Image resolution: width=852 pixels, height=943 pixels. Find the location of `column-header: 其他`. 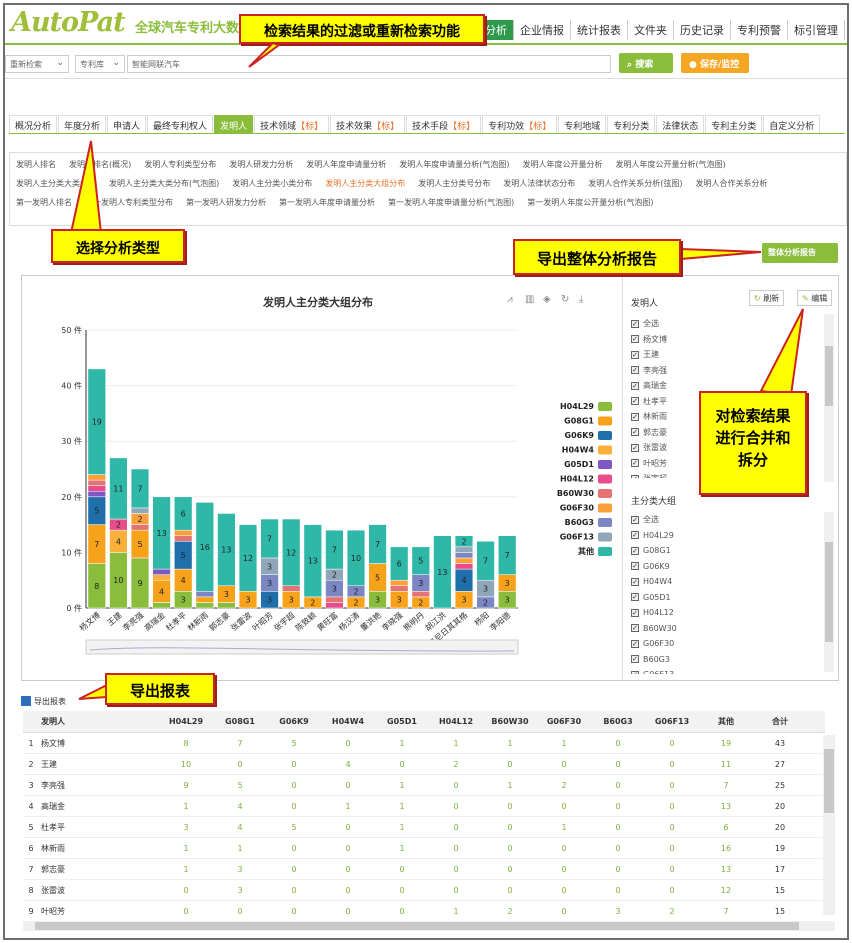

column-header: 其他 is located at coordinates (726, 721).